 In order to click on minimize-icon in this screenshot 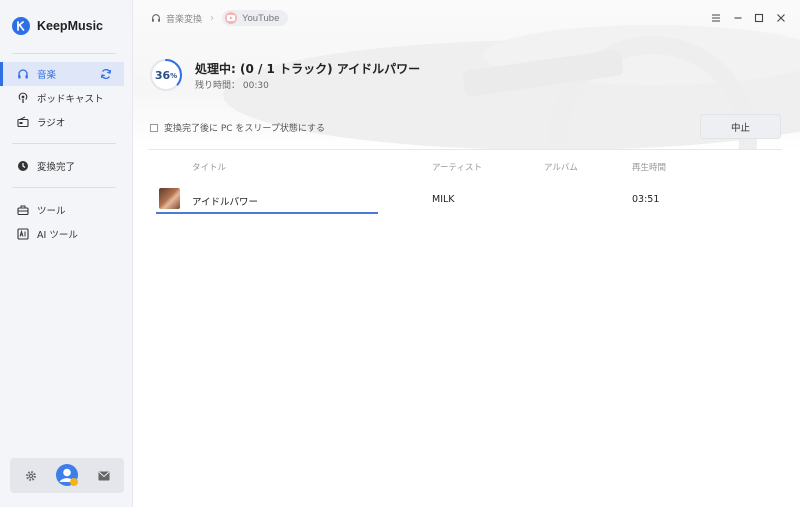, I will do `click(738, 18)`.